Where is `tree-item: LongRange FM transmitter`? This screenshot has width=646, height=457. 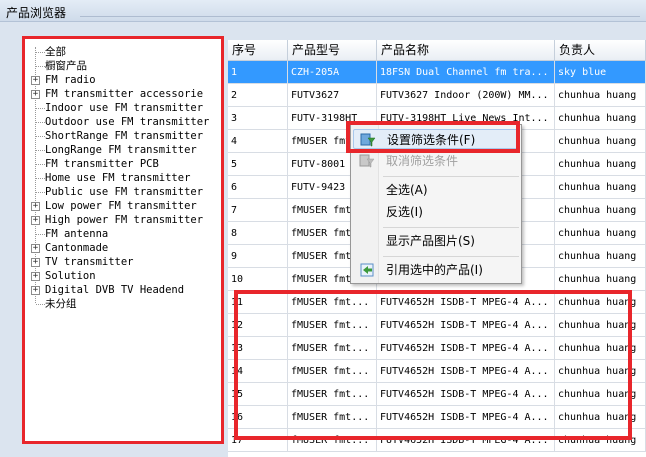 tree-item: LongRange FM transmitter is located at coordinates (122, 150).